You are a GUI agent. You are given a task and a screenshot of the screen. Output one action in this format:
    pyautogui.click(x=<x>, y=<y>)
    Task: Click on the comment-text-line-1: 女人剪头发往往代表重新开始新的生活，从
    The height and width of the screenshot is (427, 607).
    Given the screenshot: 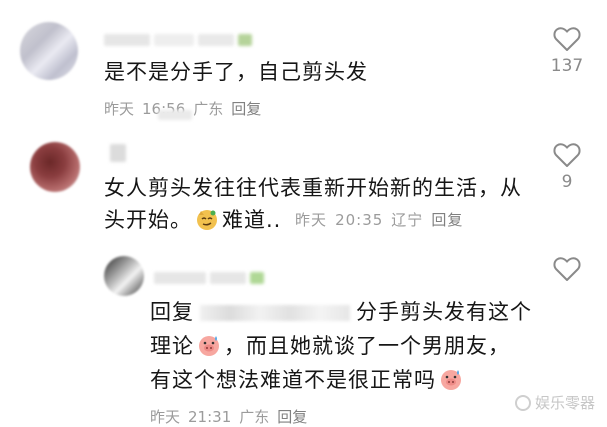 What is the action you would take?
    pyautogui.click(x=313, y=188)
    